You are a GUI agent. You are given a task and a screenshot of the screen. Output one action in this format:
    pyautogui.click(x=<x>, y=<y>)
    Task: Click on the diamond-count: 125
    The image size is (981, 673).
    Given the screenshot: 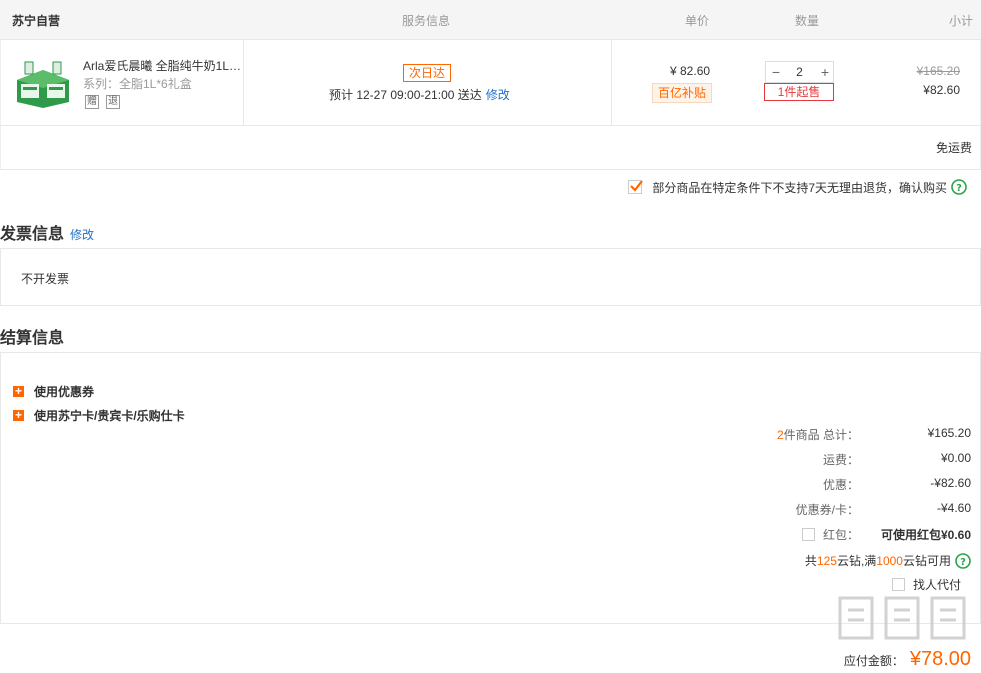 What is the action you would take?
    pyautogui.click(x=826, y=560)
    